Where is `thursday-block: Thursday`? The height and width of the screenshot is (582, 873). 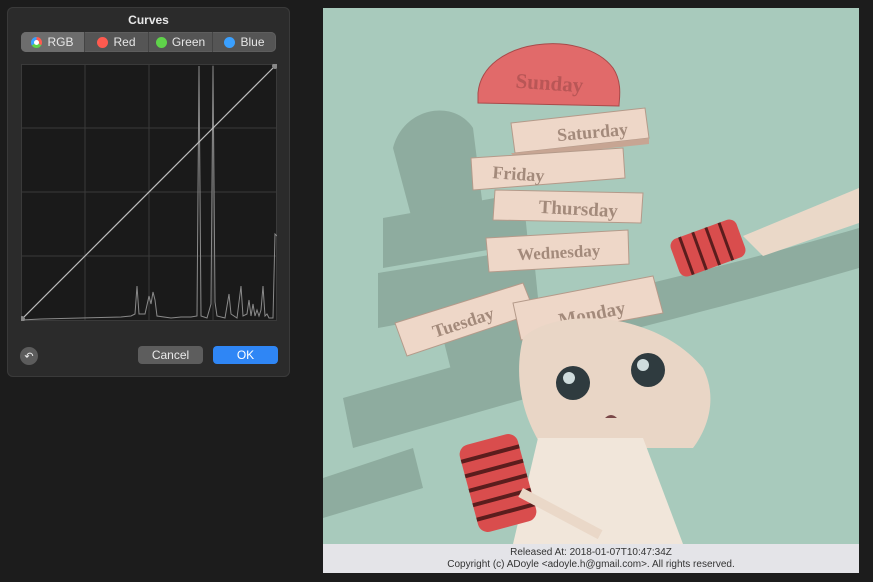 thursday-block: Thursday is located at coordinates (568, 206).